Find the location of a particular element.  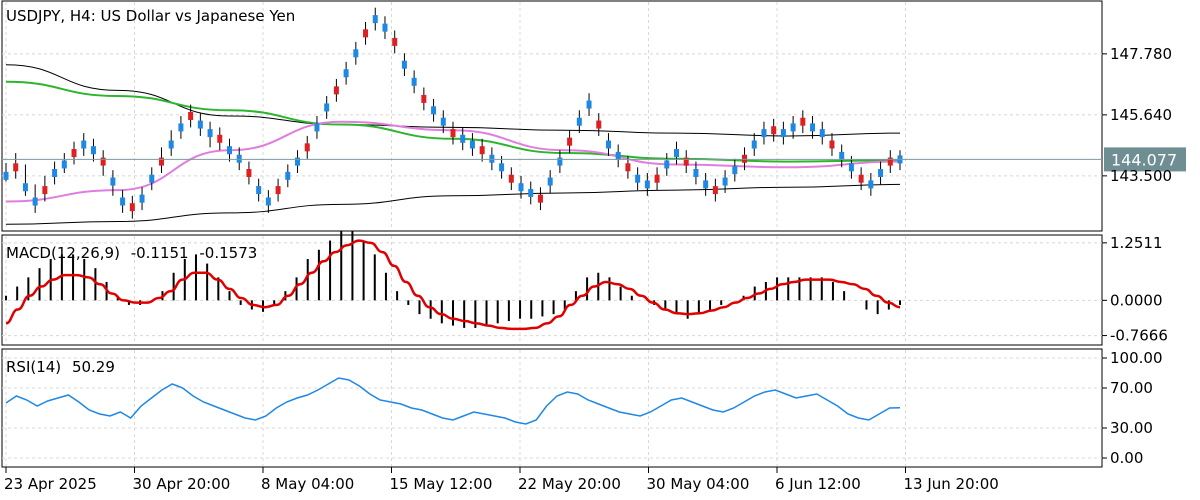

y-axis-label: 70.00 is located at coordinates (1131, 388).